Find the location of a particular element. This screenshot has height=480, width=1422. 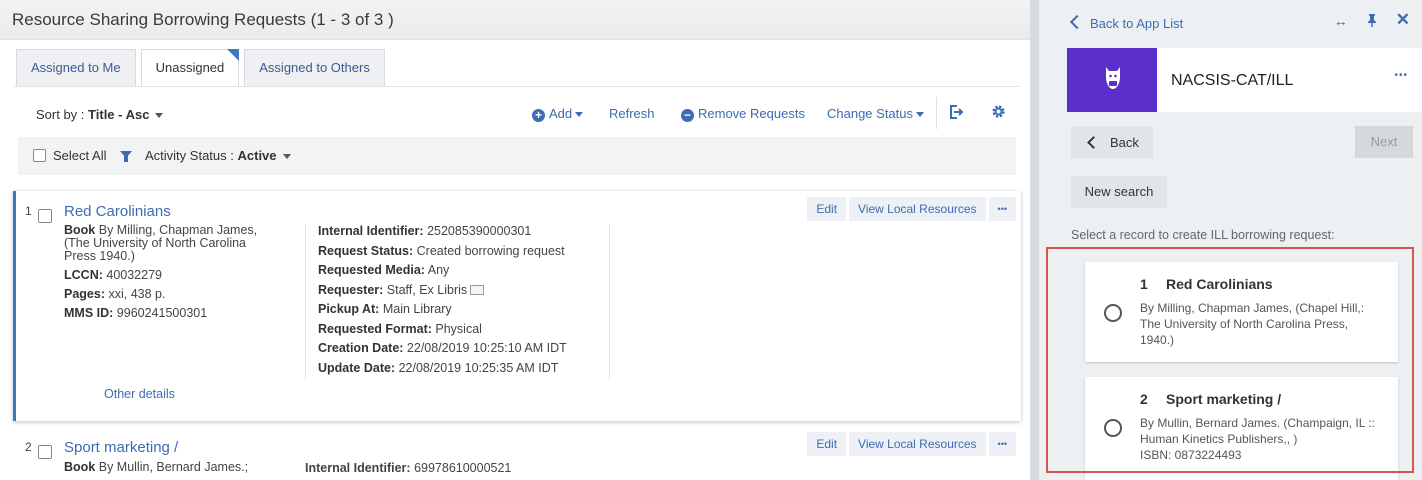

pin-icon is located at coordinates (1372, 21).